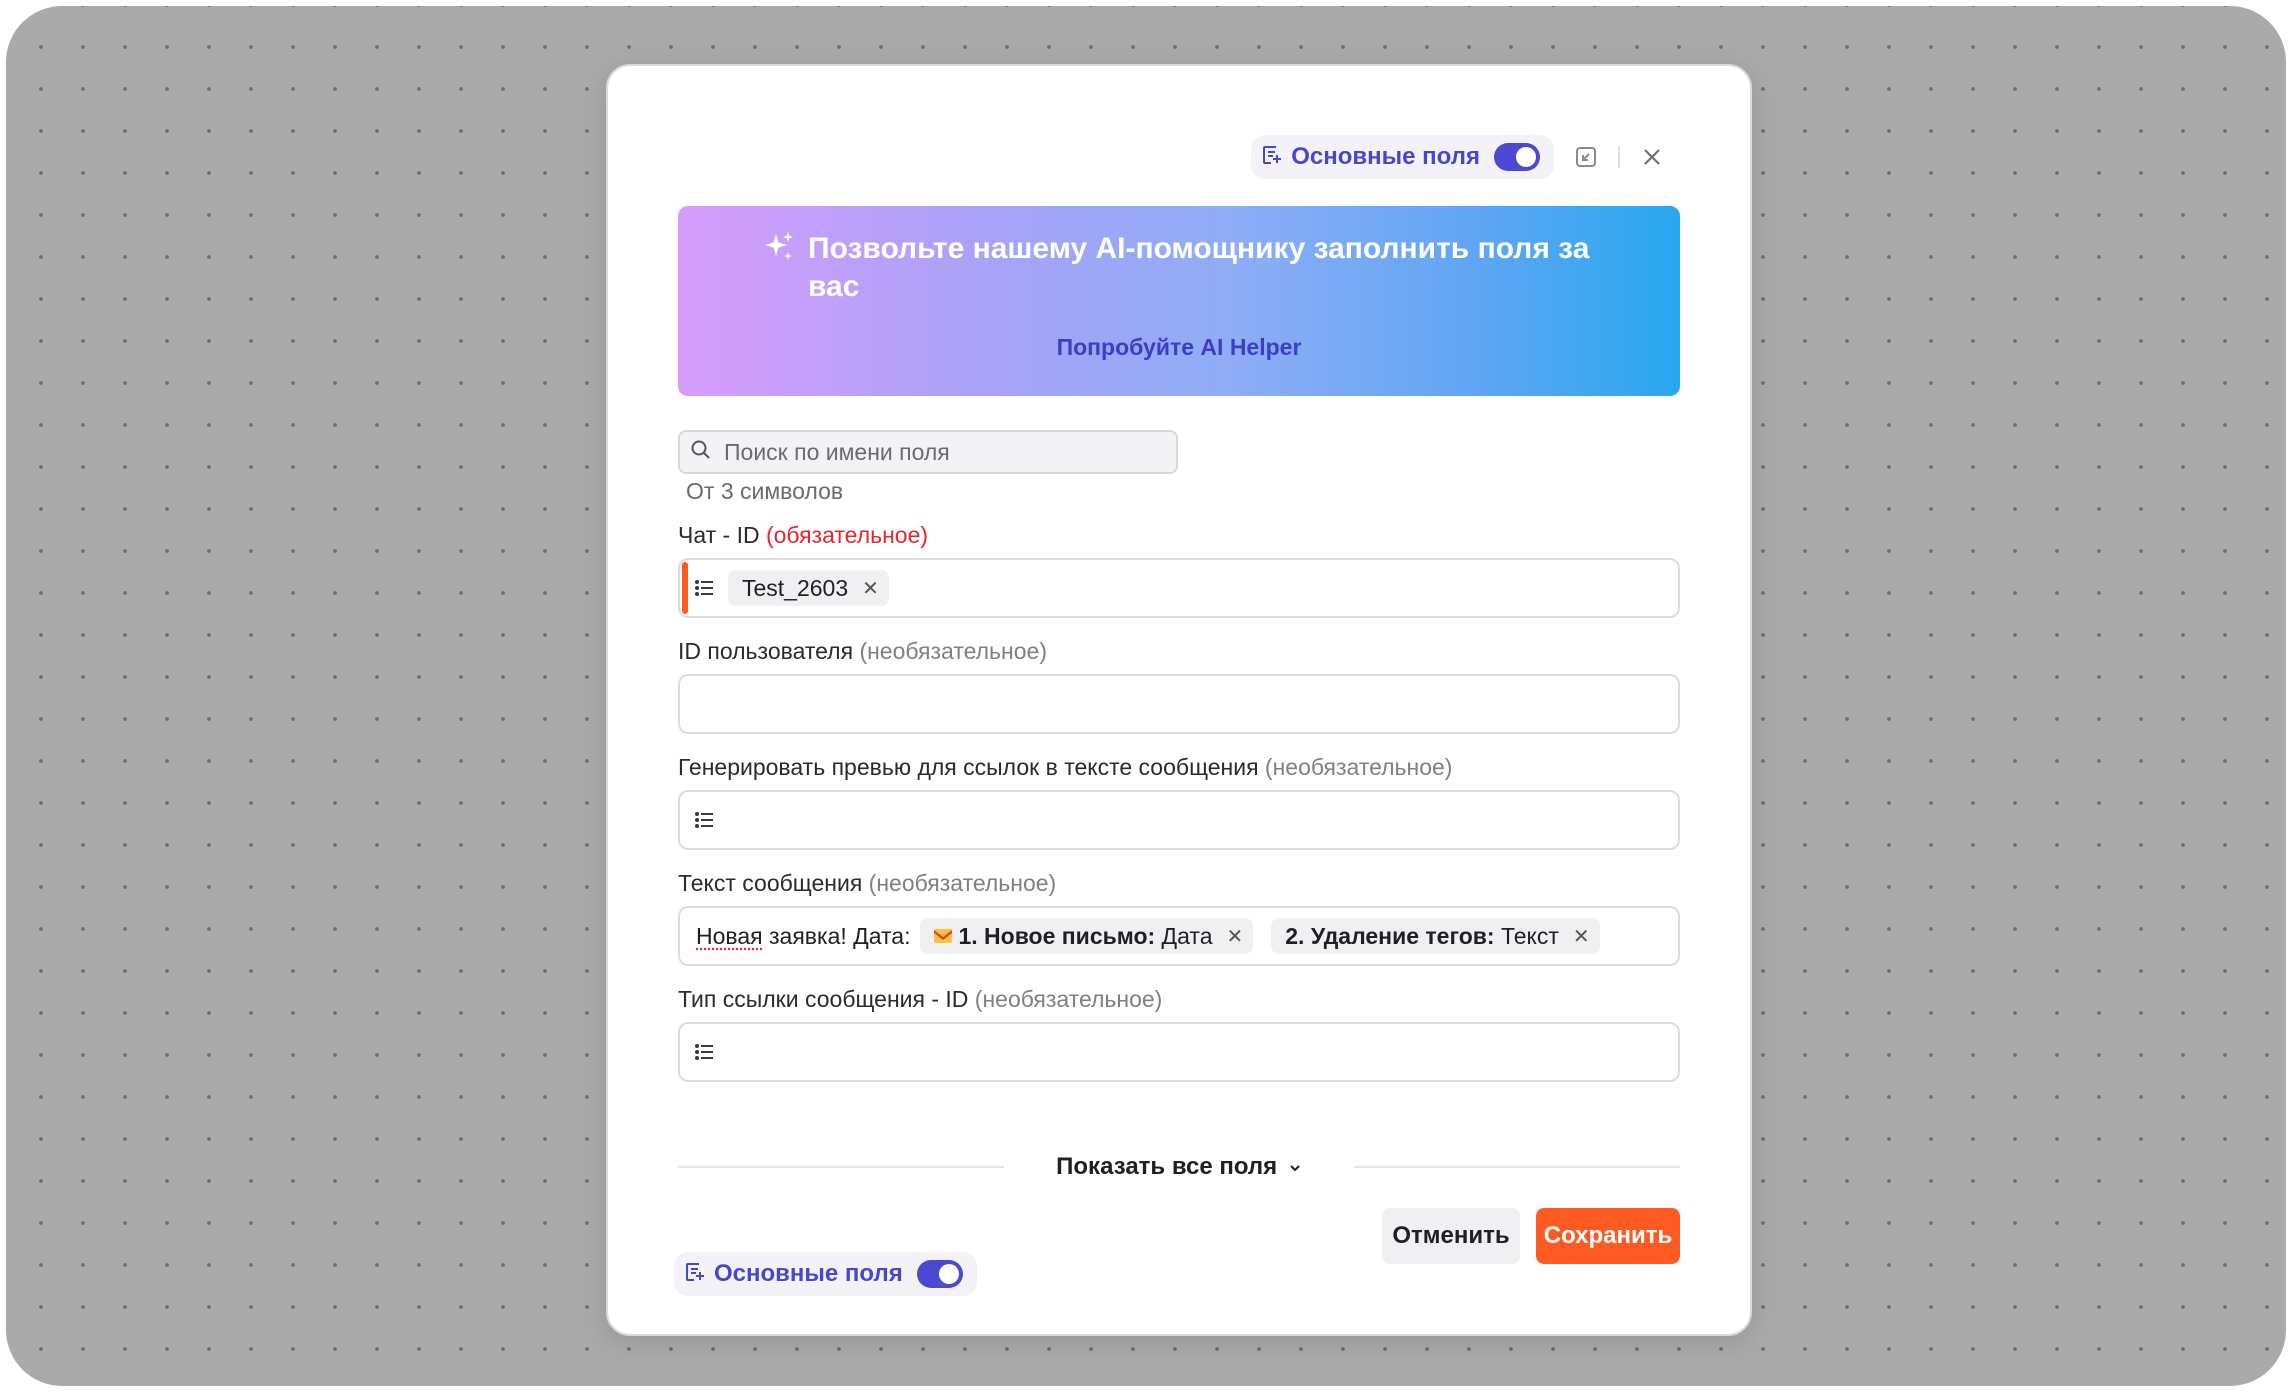  I want to click on required-qualifier: (обязательное), so click(847, 535).